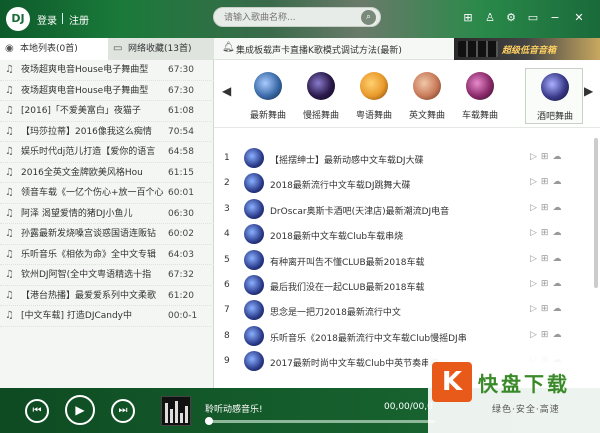  I want to click on minimize-icon: ▭, so click(533, 18).